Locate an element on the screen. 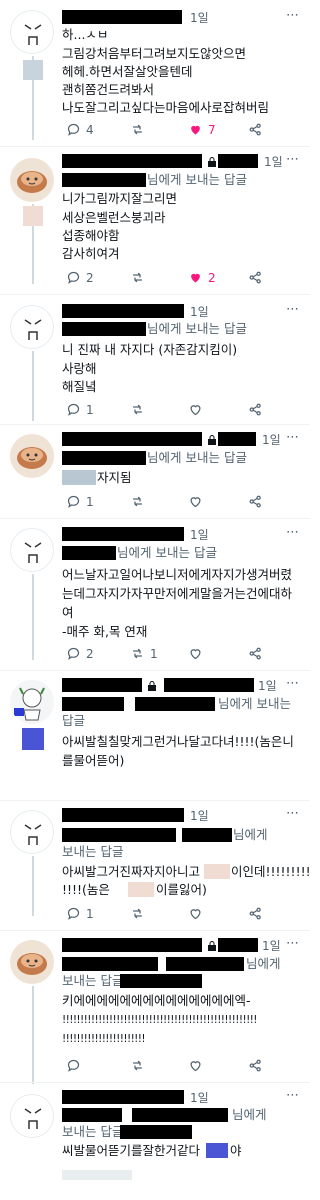 The image size is (320, 1200). heart-icon is located at coordinates (195, 654).